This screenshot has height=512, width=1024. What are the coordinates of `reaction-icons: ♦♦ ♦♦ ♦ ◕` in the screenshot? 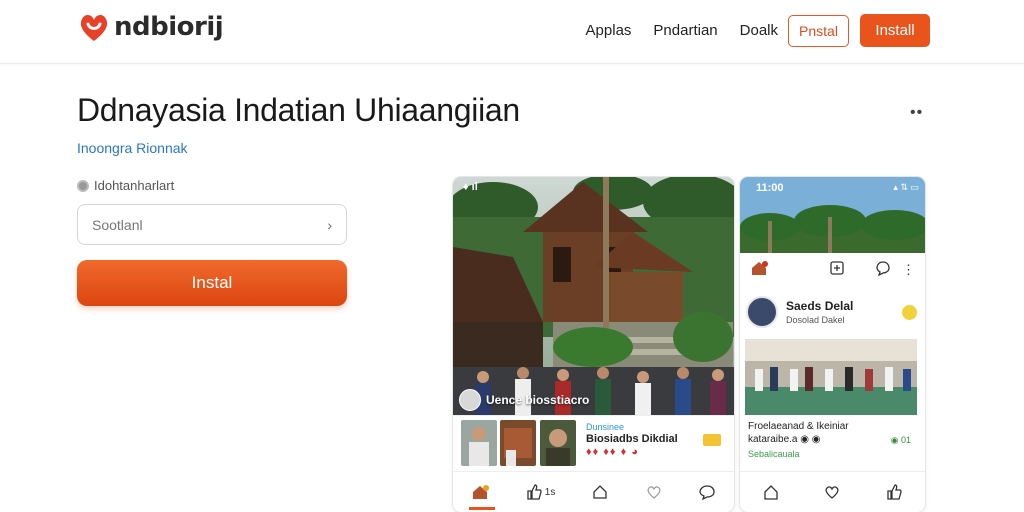 It's located at (612, 452).